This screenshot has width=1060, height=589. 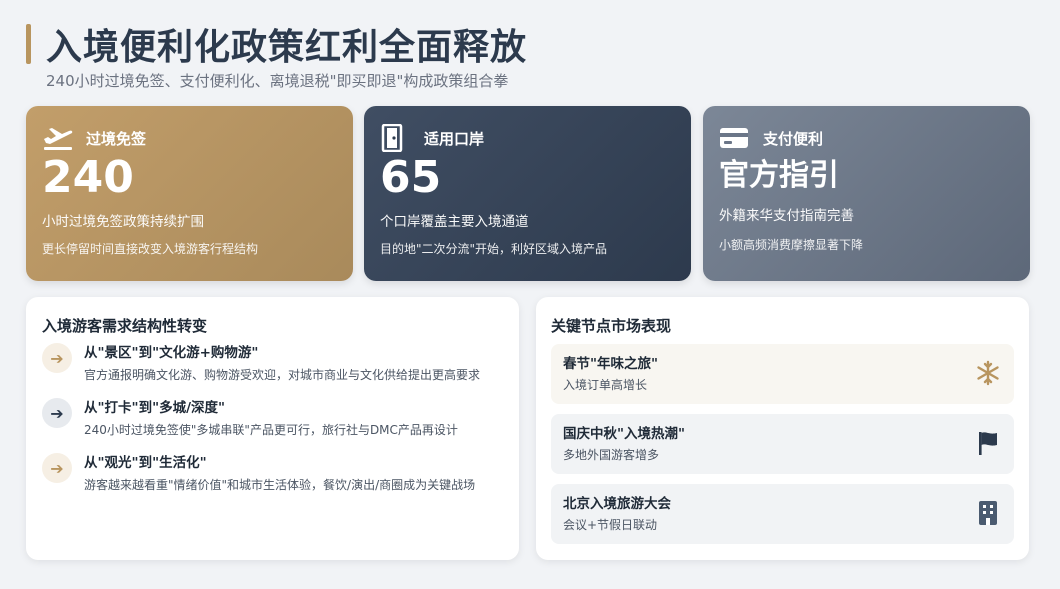 What do you see at coordinates (611, 326) in the screenshot?
I see `panel-title: 关键节点市场表现` at bounding box center [611, 326].